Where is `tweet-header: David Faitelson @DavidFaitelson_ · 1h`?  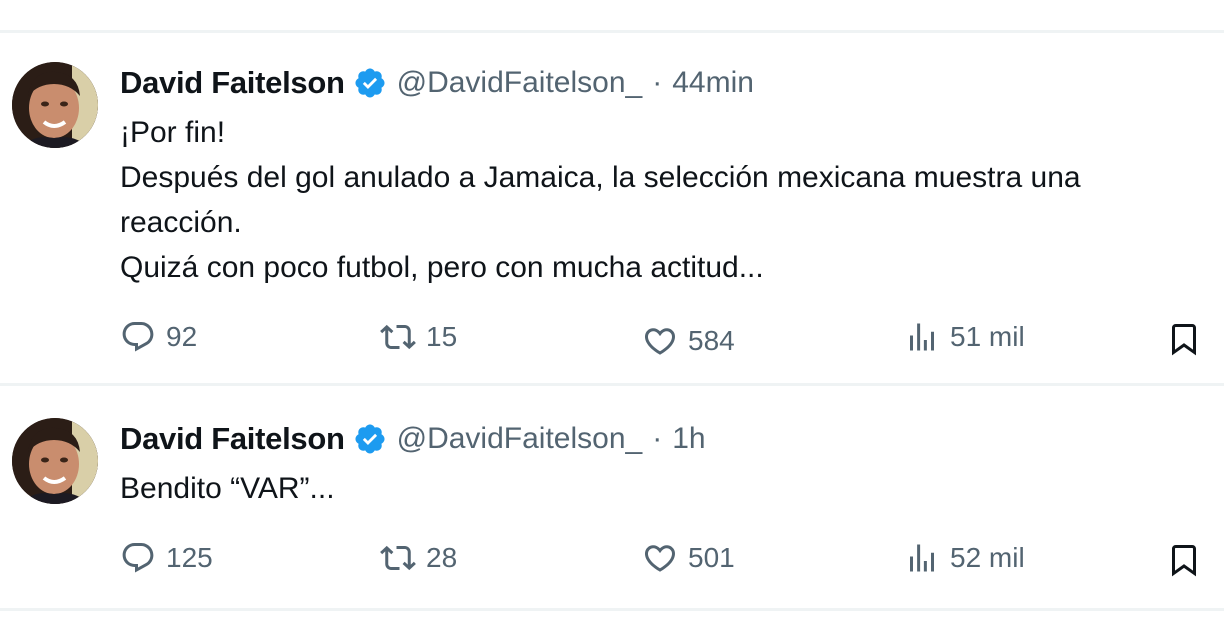
tweet-header: David Faitelson @DavidFaitelson_ · 1h is located at coordinates (413, 439).